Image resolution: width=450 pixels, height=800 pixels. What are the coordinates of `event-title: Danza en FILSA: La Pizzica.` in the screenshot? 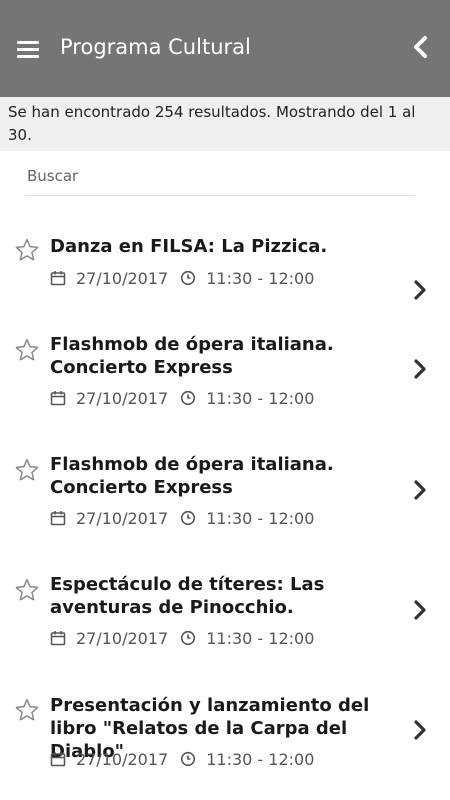 It's located at (189, 246).